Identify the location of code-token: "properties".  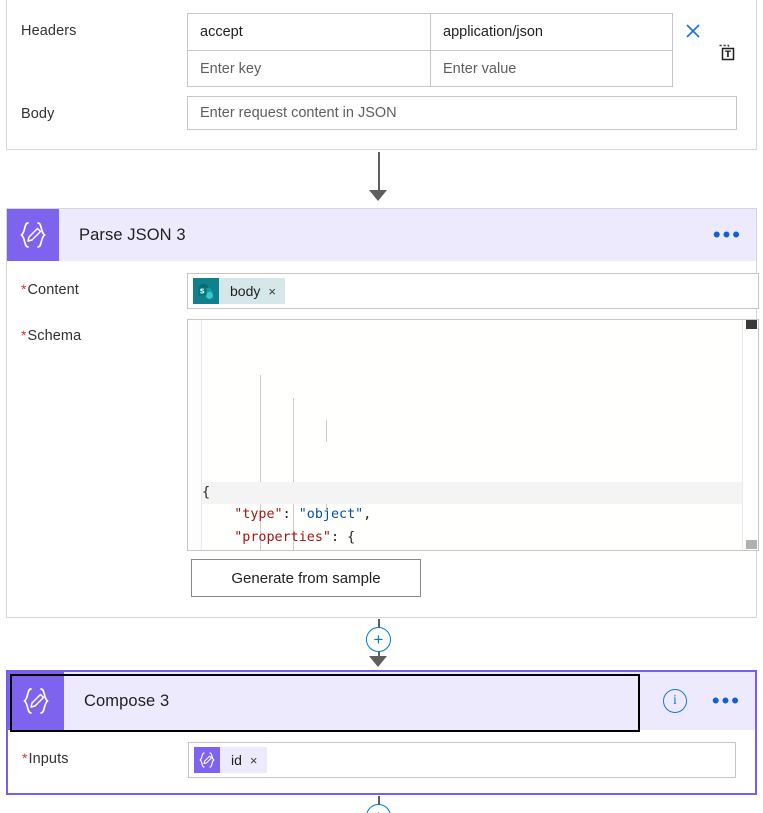
(282, 537).